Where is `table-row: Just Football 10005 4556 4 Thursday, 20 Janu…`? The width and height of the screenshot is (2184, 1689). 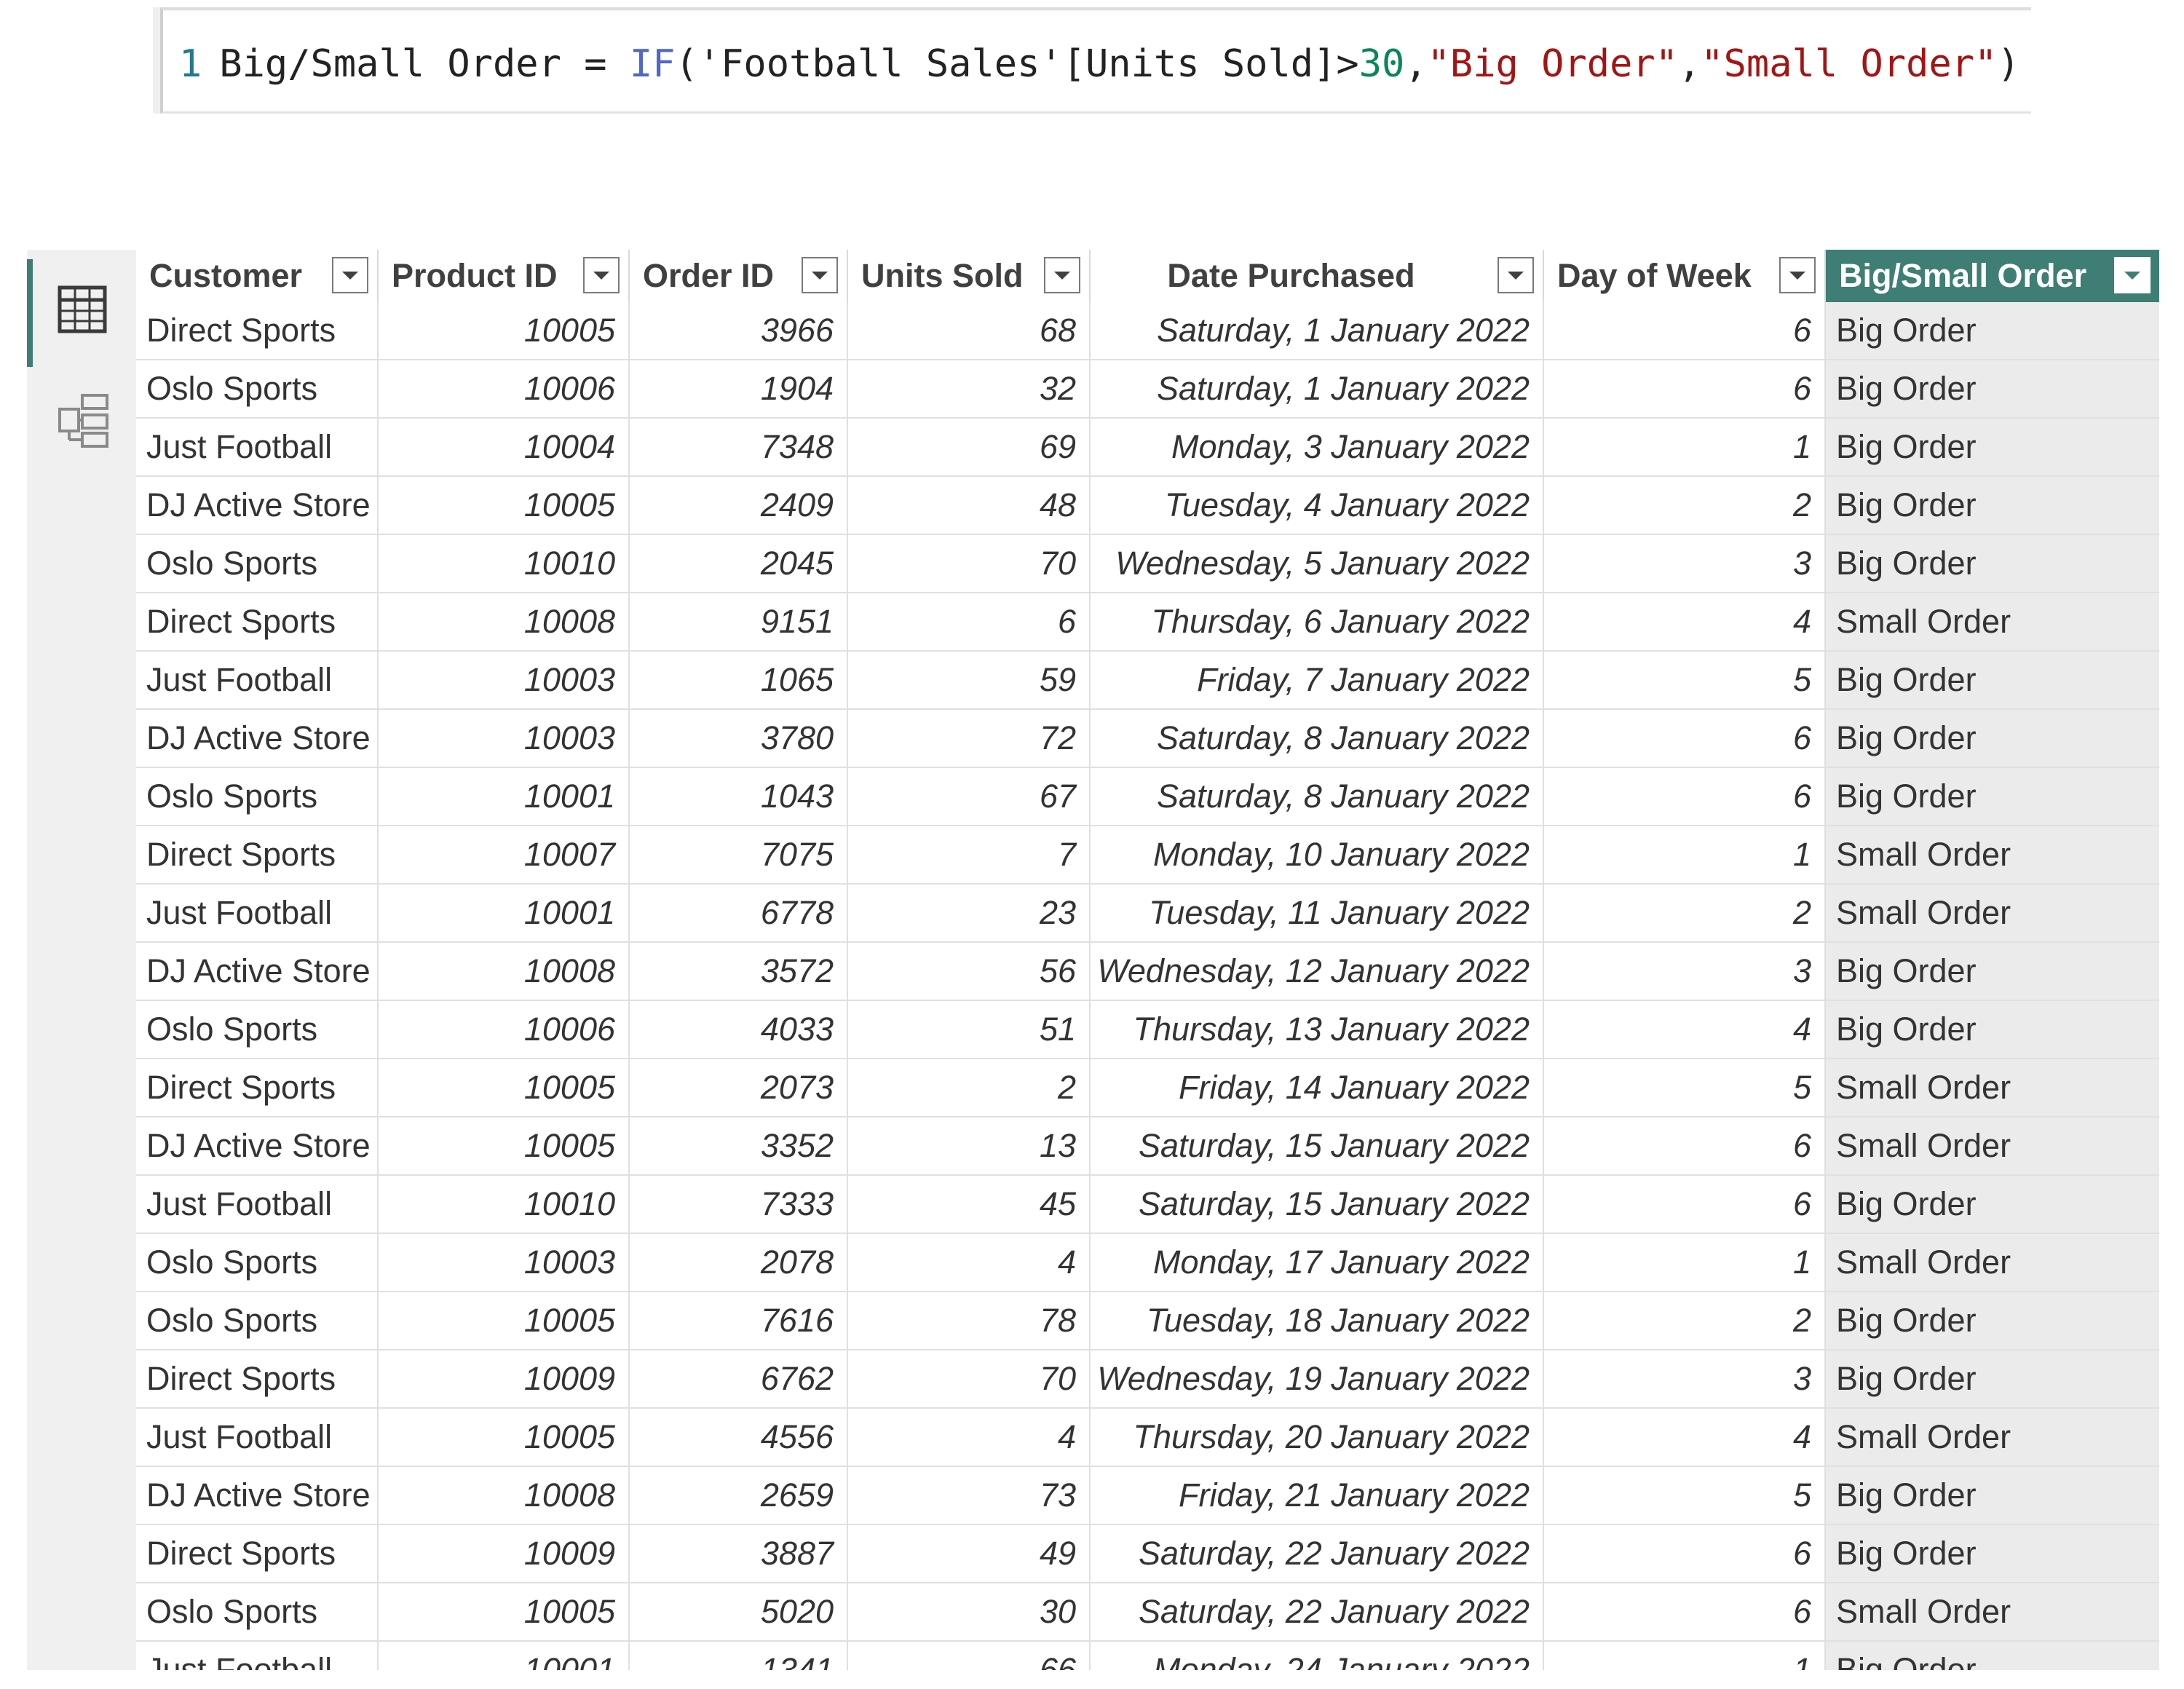
table-row: Just Football 10005 4556 4 Thursday, 20 Janu… is located at coordinates (1155, 1438).